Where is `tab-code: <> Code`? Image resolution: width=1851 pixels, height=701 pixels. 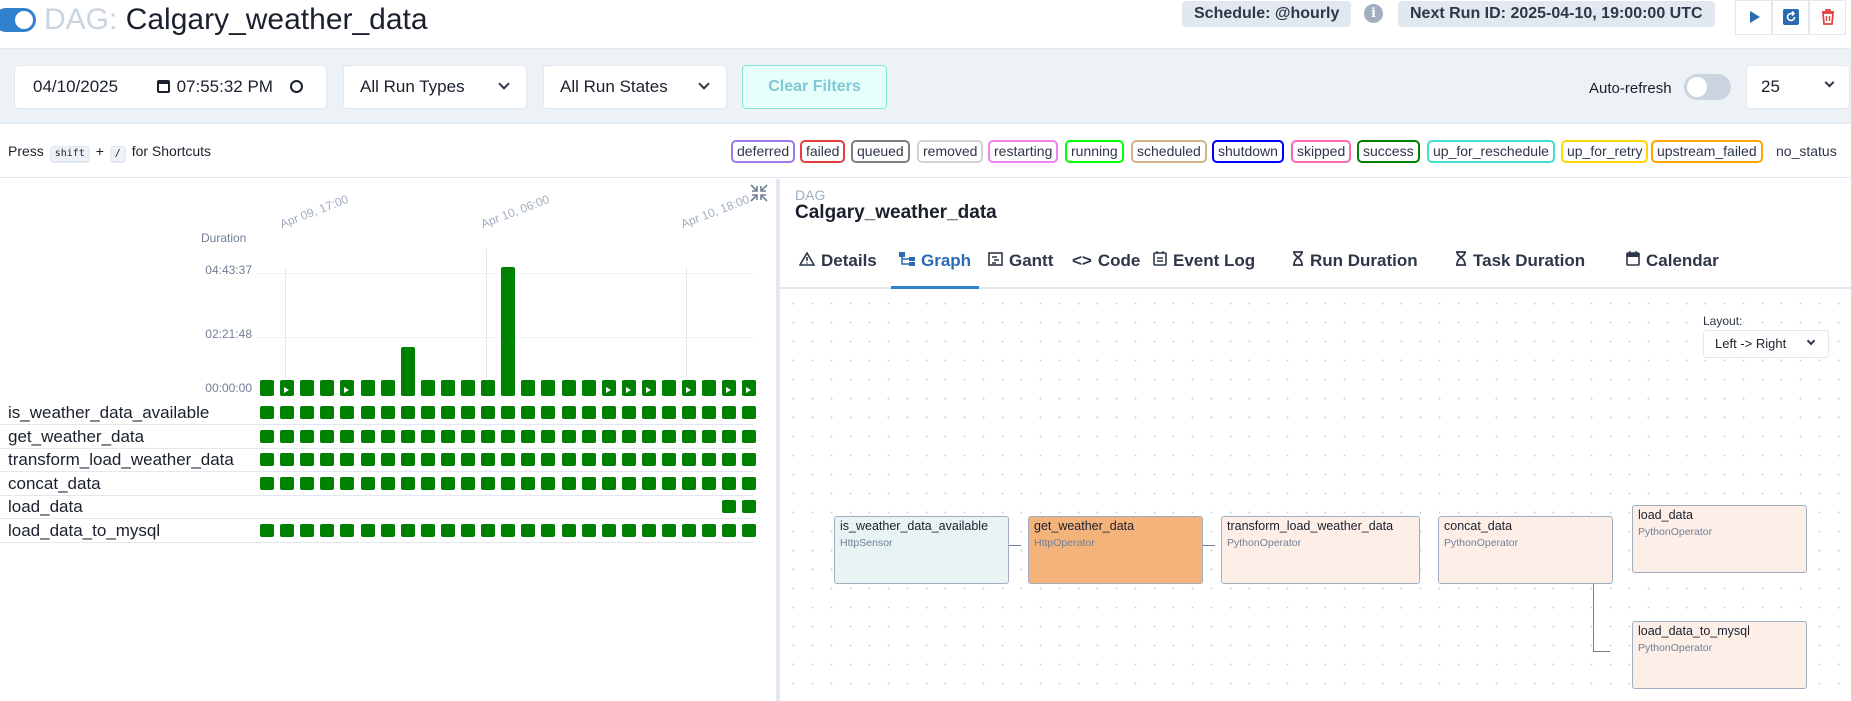
tab-code: <> Code is located at coordinates (1106, 264).